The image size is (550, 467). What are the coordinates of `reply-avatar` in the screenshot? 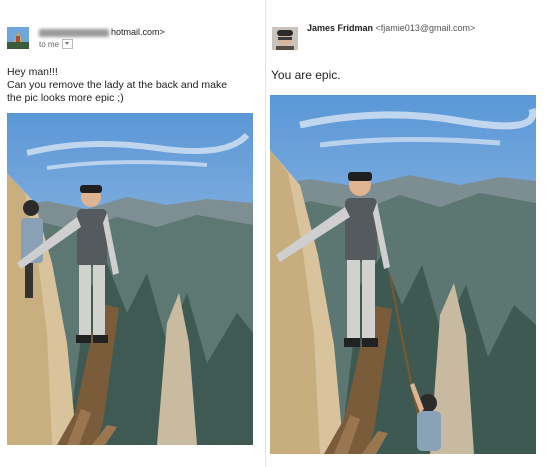 It's located at (285, 38).